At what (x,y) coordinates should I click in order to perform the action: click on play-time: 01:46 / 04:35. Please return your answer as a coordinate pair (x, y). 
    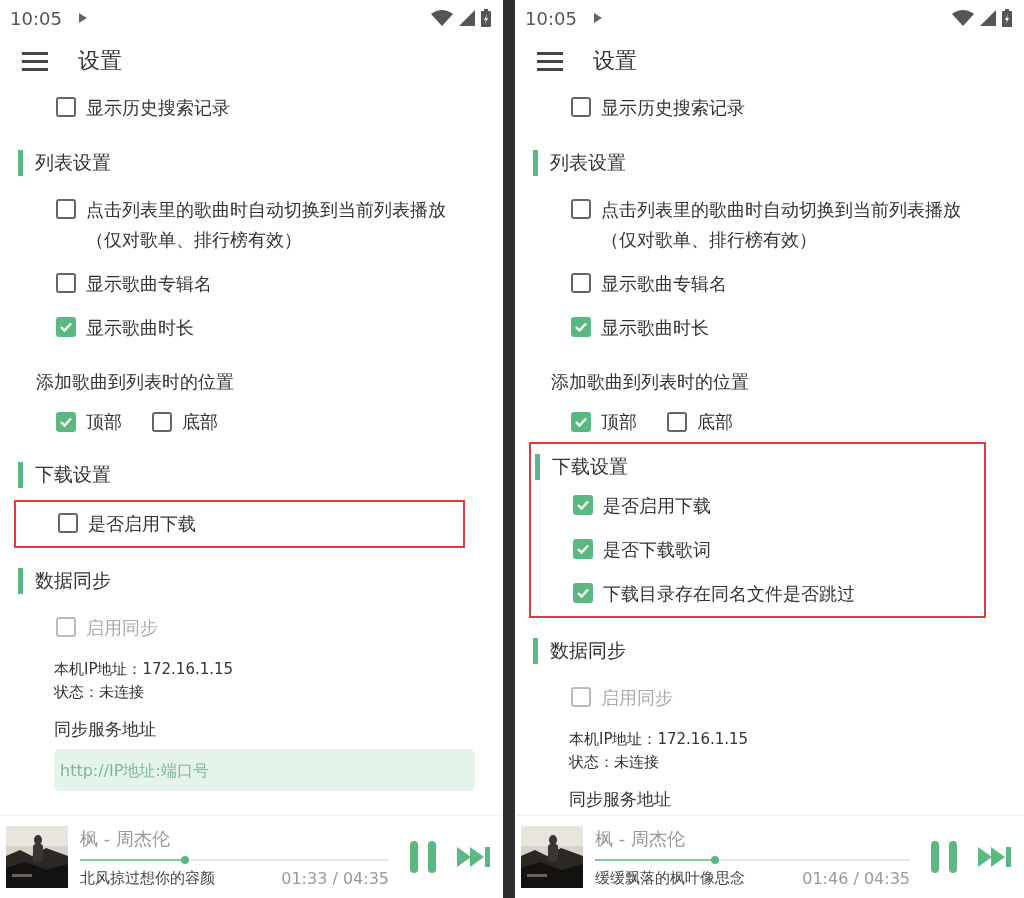
    Looking at the image, I should click on (856, 878).